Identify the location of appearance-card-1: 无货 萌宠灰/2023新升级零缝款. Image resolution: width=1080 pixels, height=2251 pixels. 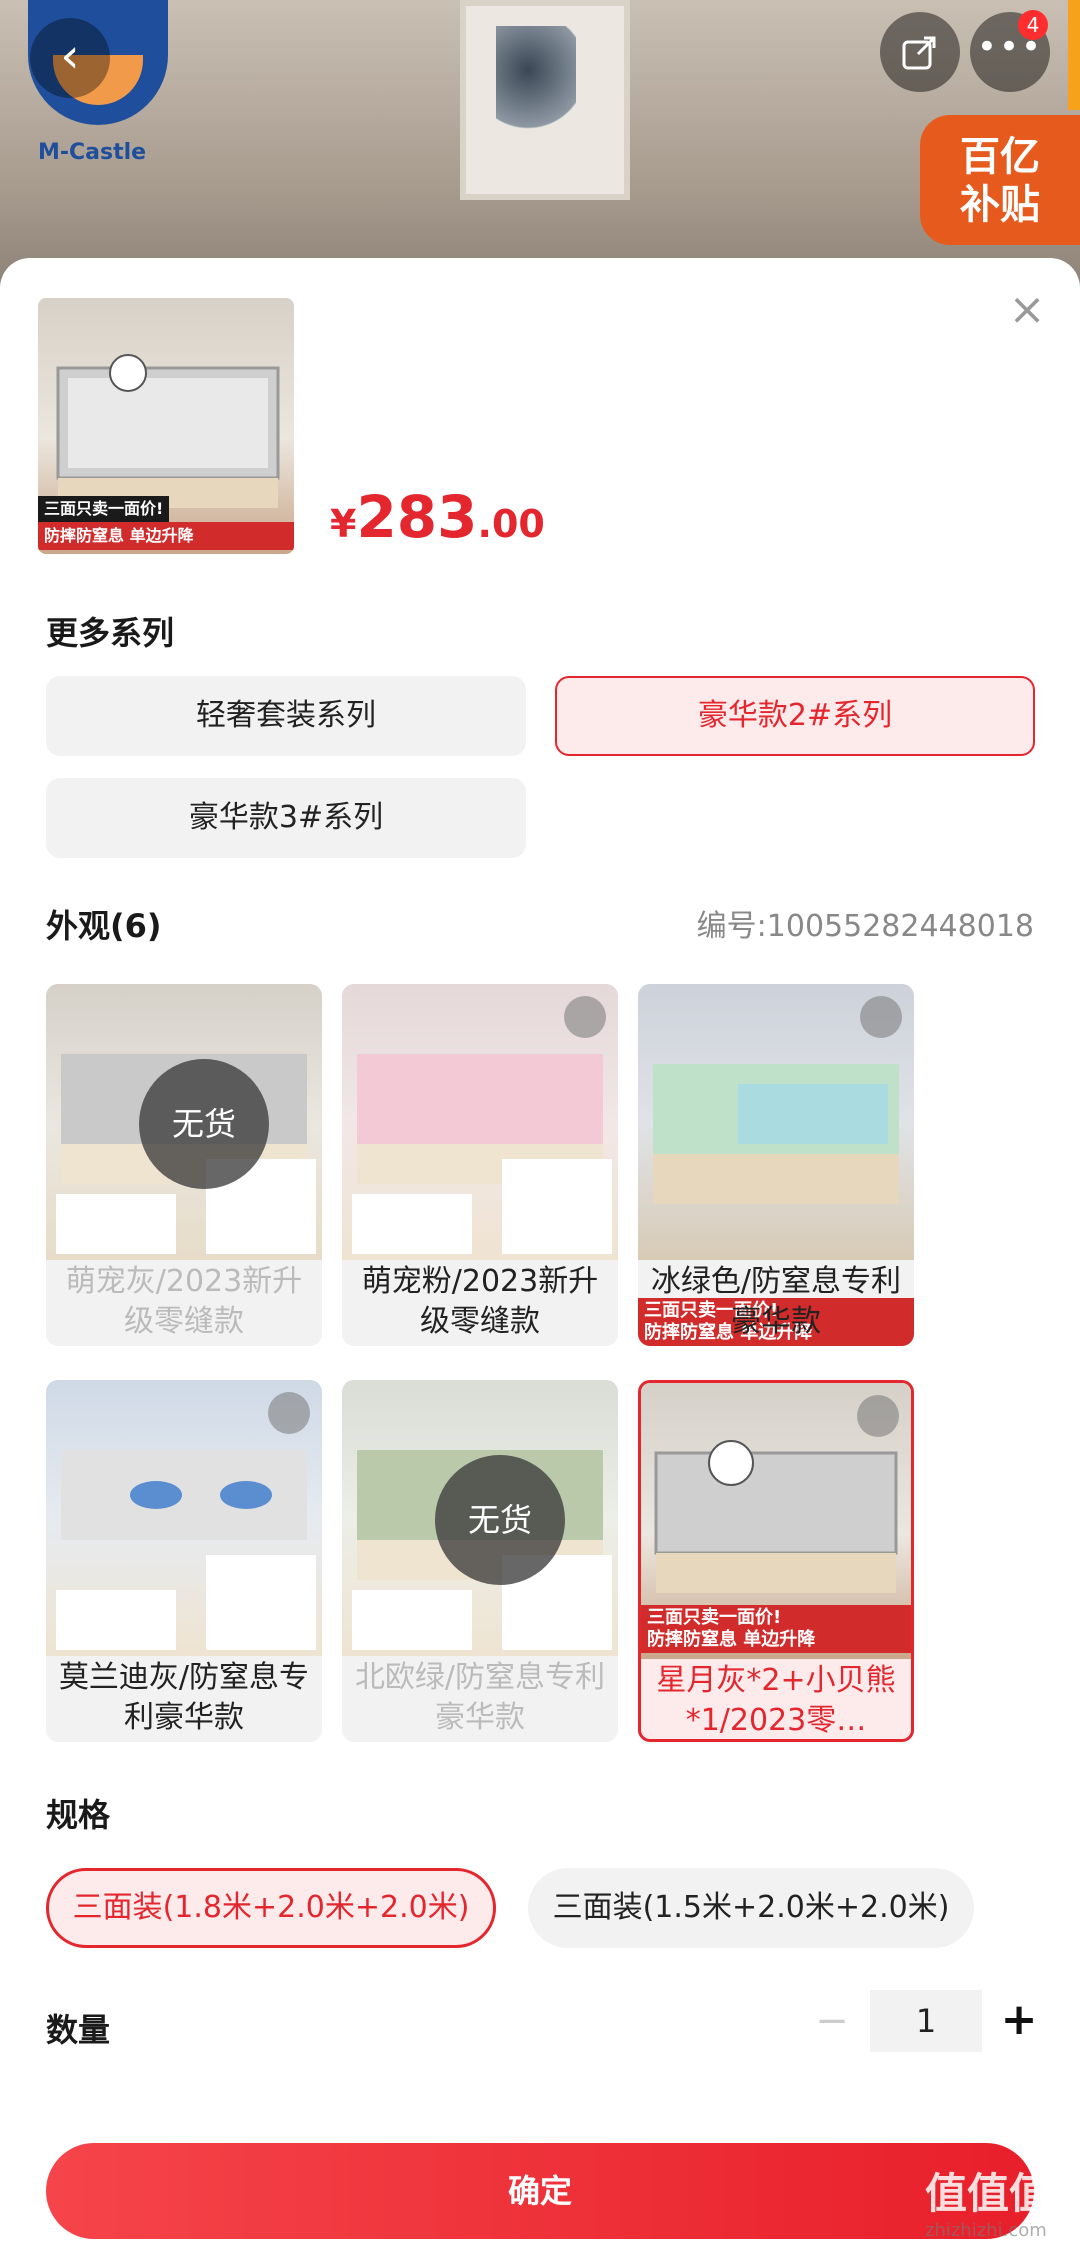
(184, 1165).